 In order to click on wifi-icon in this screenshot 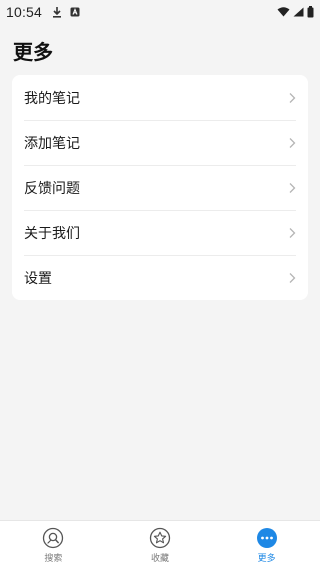, I will do `click(283, 12)`.